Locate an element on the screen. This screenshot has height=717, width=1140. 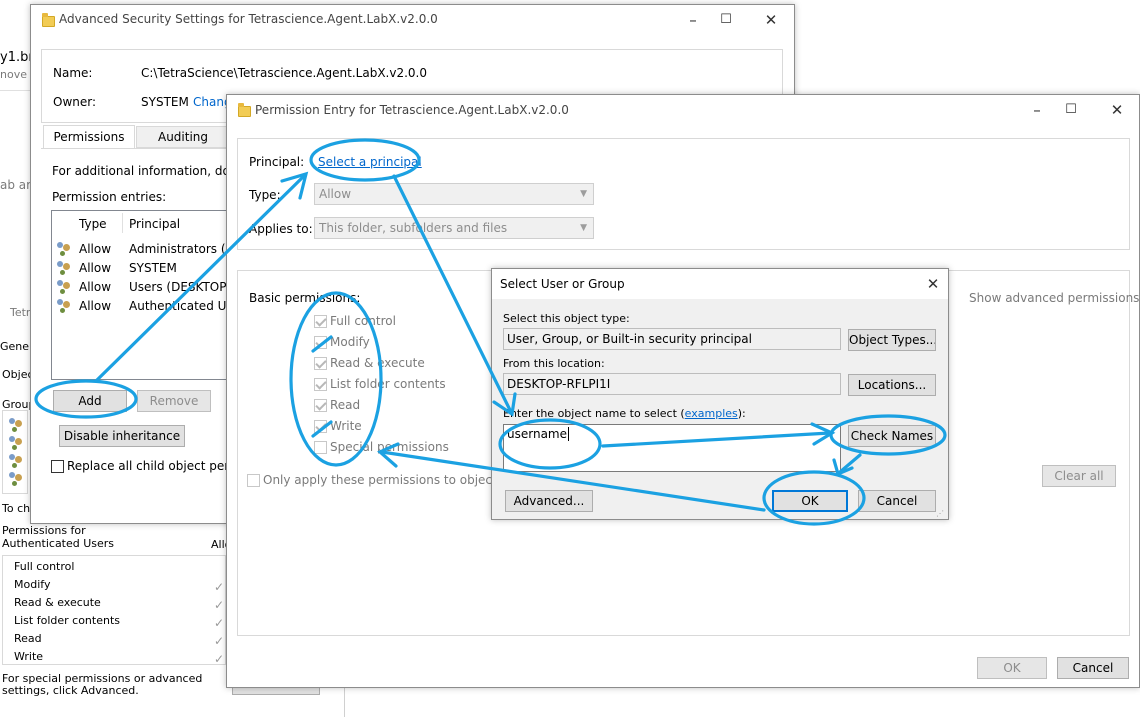
annotation-circle-ok is located at coordinates (814, 498).